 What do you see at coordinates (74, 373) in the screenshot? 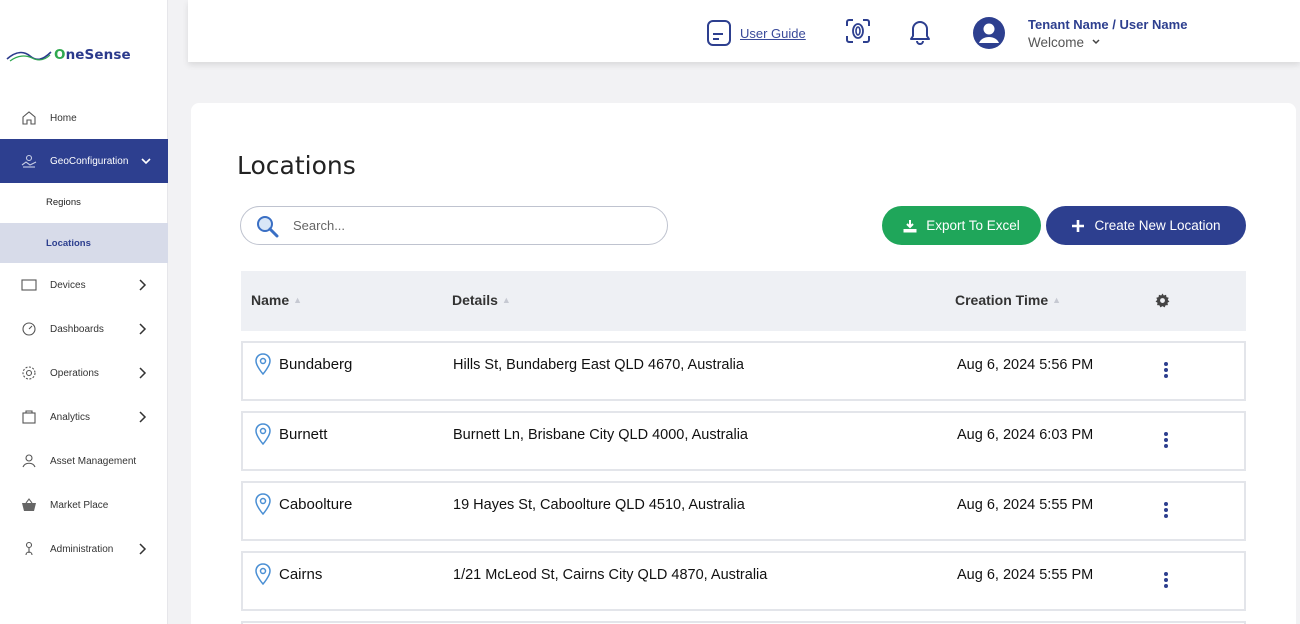
I see `sidebar-item-label: Operations` at bounding box center [74, 373].